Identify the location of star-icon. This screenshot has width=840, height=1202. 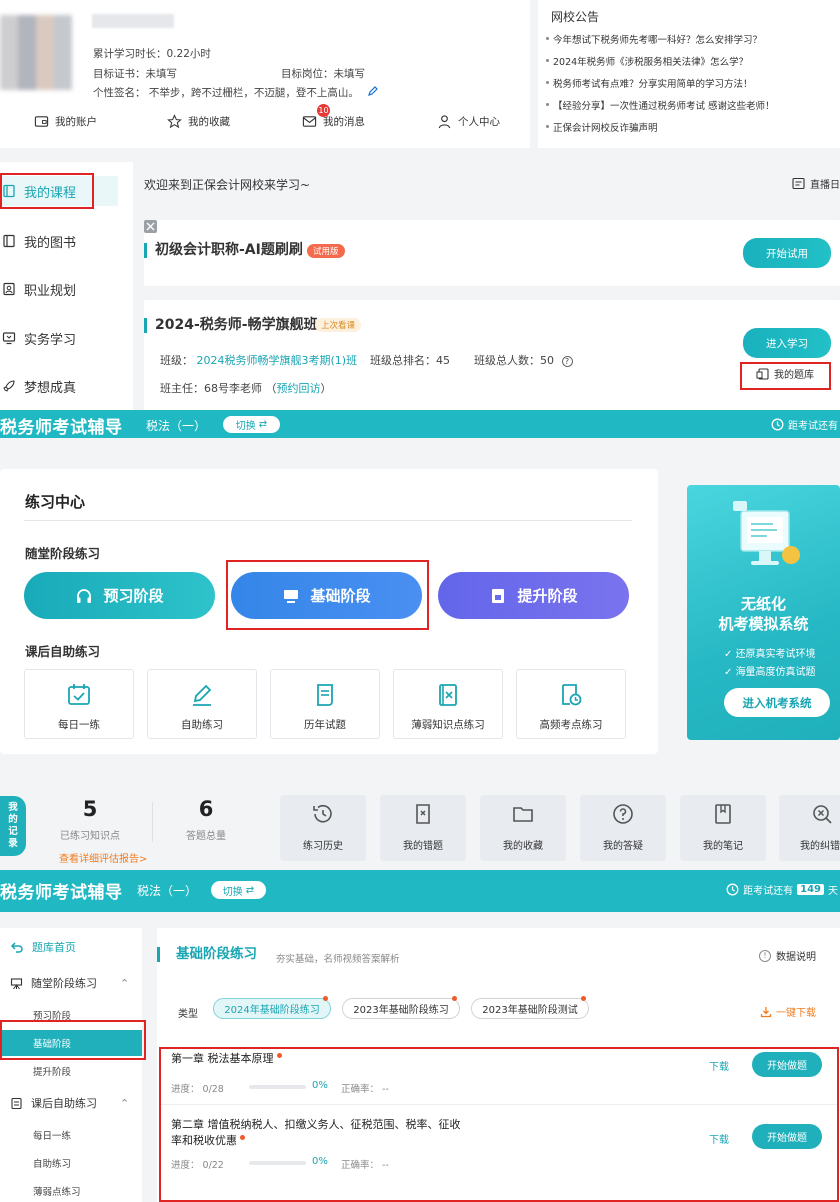
(174, 121).